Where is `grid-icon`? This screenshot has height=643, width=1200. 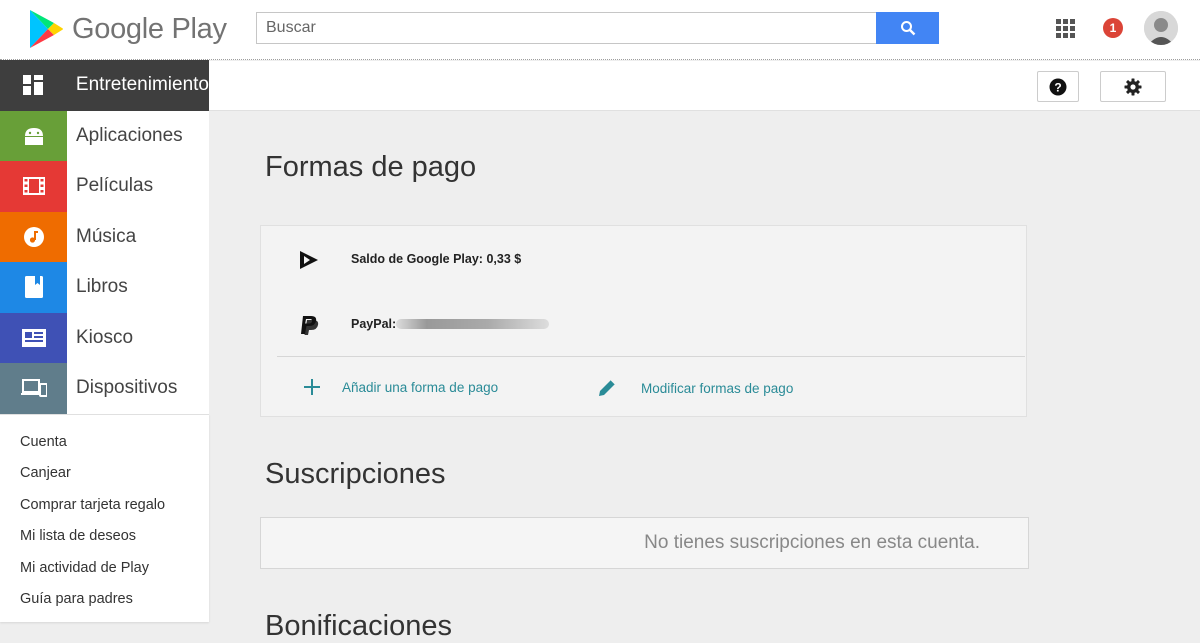
grid-icon is located at coordinates (33, 85).